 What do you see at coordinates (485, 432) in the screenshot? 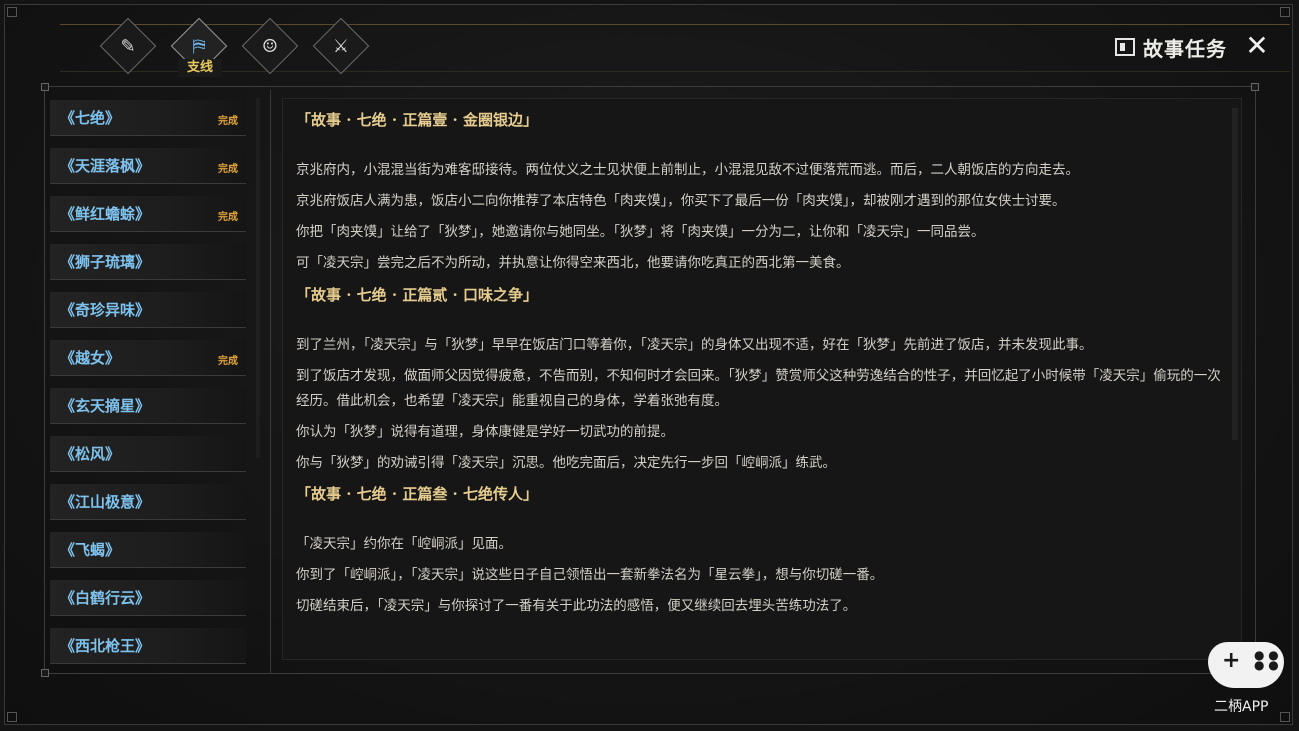
I see `story-paragraph: 你认为「狄梦」说得有道理，身体康健是学好一切武功的前提。` at bounding box center [485, 432].